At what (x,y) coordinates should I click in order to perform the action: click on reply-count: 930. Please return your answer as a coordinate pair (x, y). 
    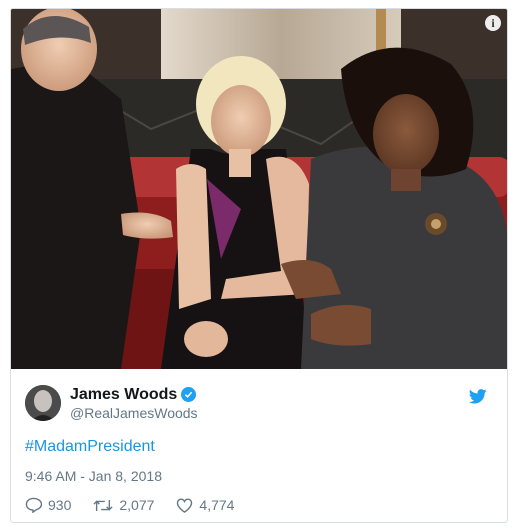
    Looking at the image, I should click on (60, 505).